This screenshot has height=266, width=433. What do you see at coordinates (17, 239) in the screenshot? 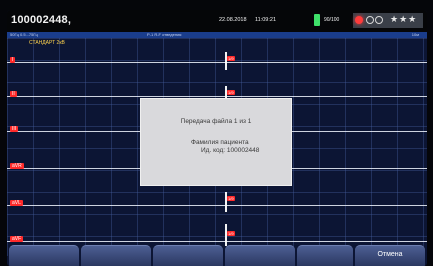
I see `lead-label-avf: aVF` at bounding box center [17, 239].